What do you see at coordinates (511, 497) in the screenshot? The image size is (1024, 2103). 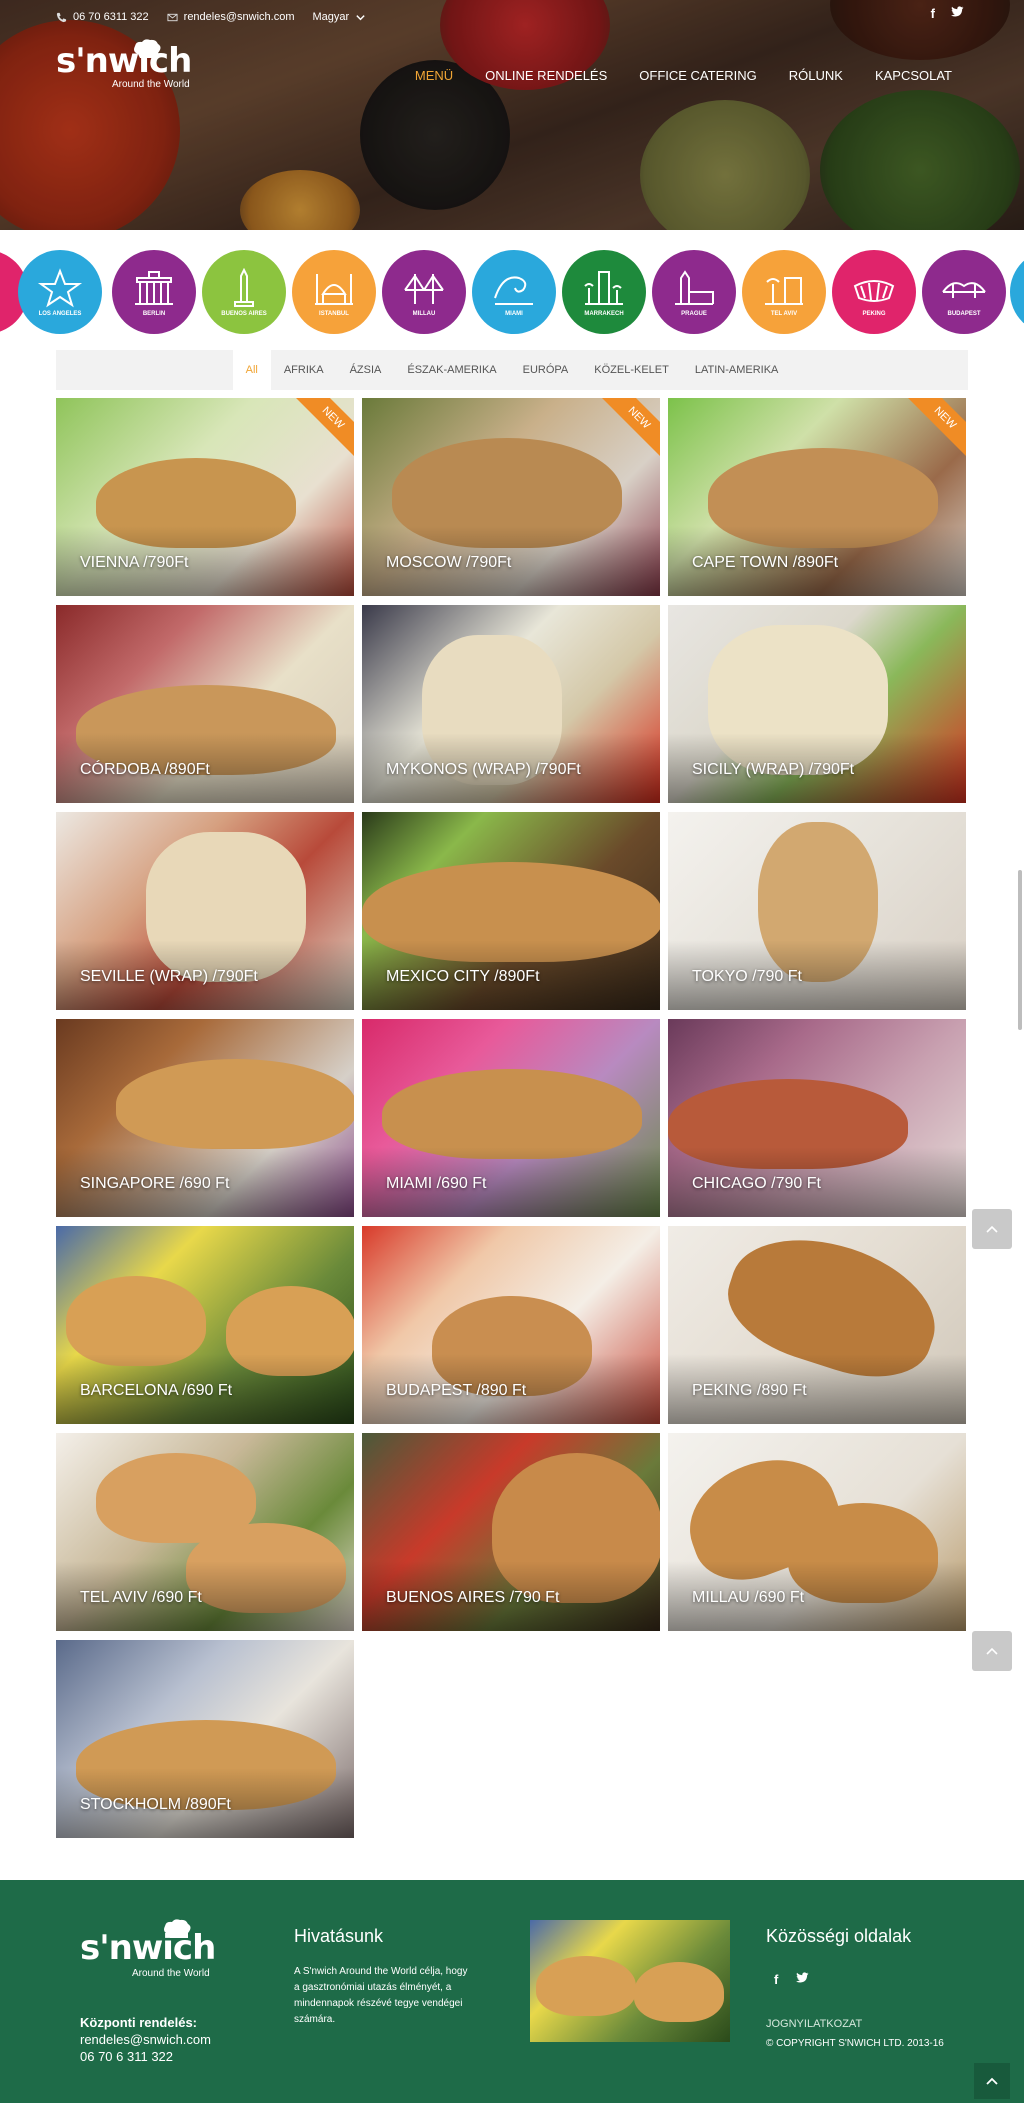 I see `product-card: NEW MOSCOW /790Ft` at bounding box center [511, 497].